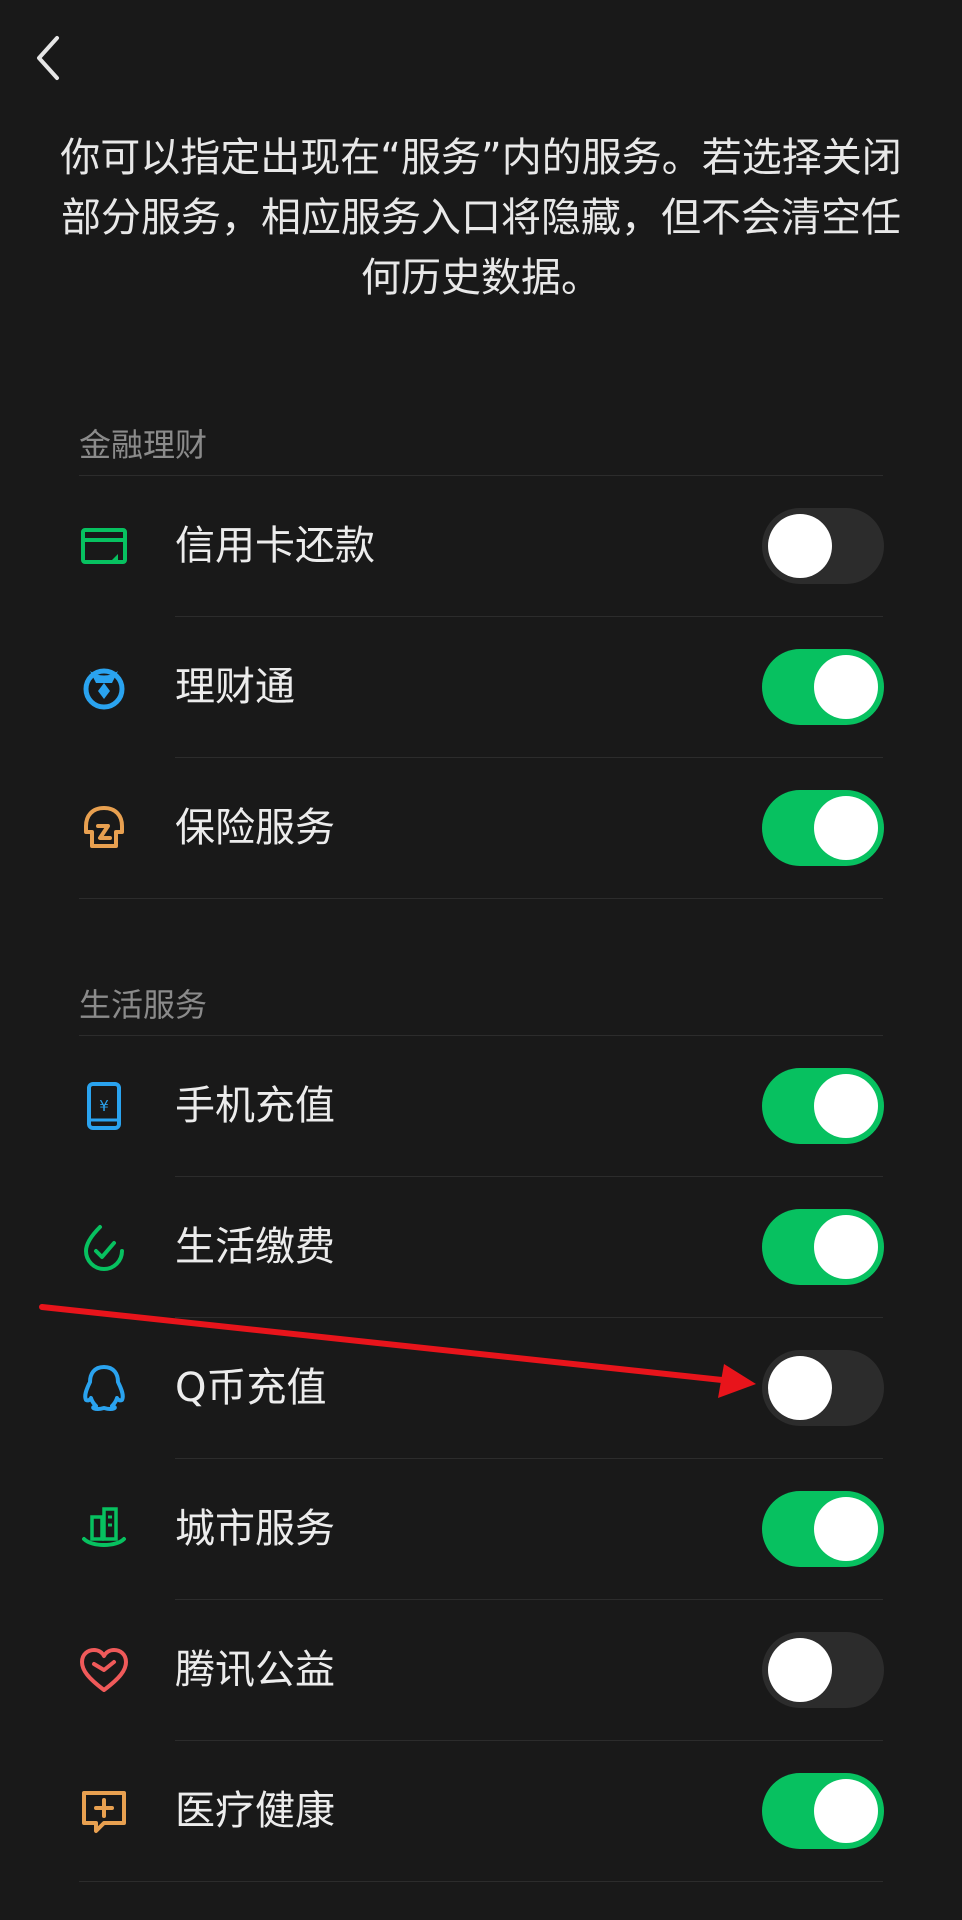  I want to click on back-button, so click(48, 58).